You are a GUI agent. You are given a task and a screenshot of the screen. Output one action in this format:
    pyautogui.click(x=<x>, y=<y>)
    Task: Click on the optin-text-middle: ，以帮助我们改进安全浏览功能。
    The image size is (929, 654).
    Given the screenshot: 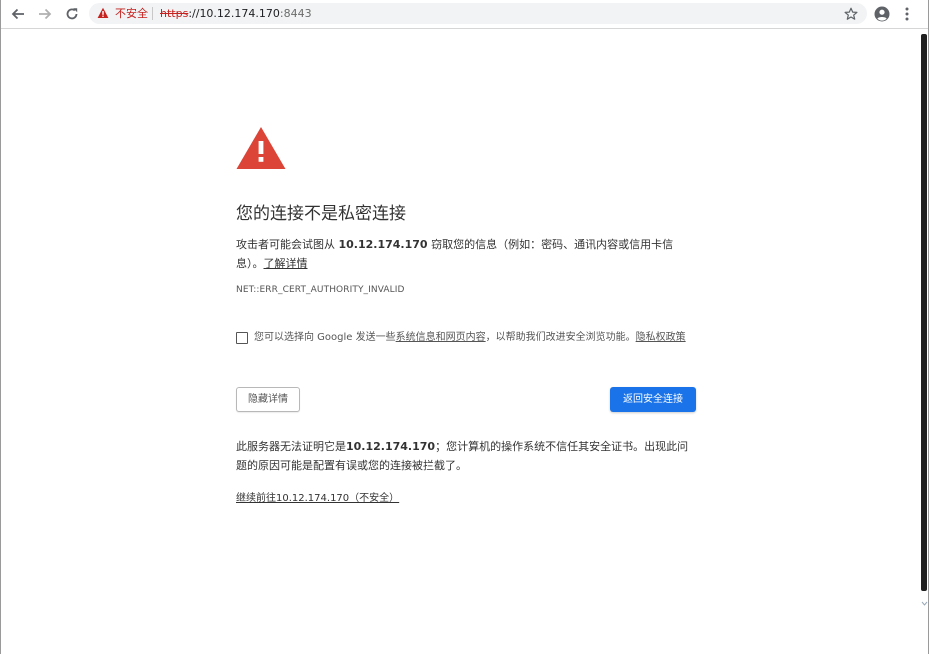 What is the action you would take?
    pyautogui.click(x=560, y=337)
    